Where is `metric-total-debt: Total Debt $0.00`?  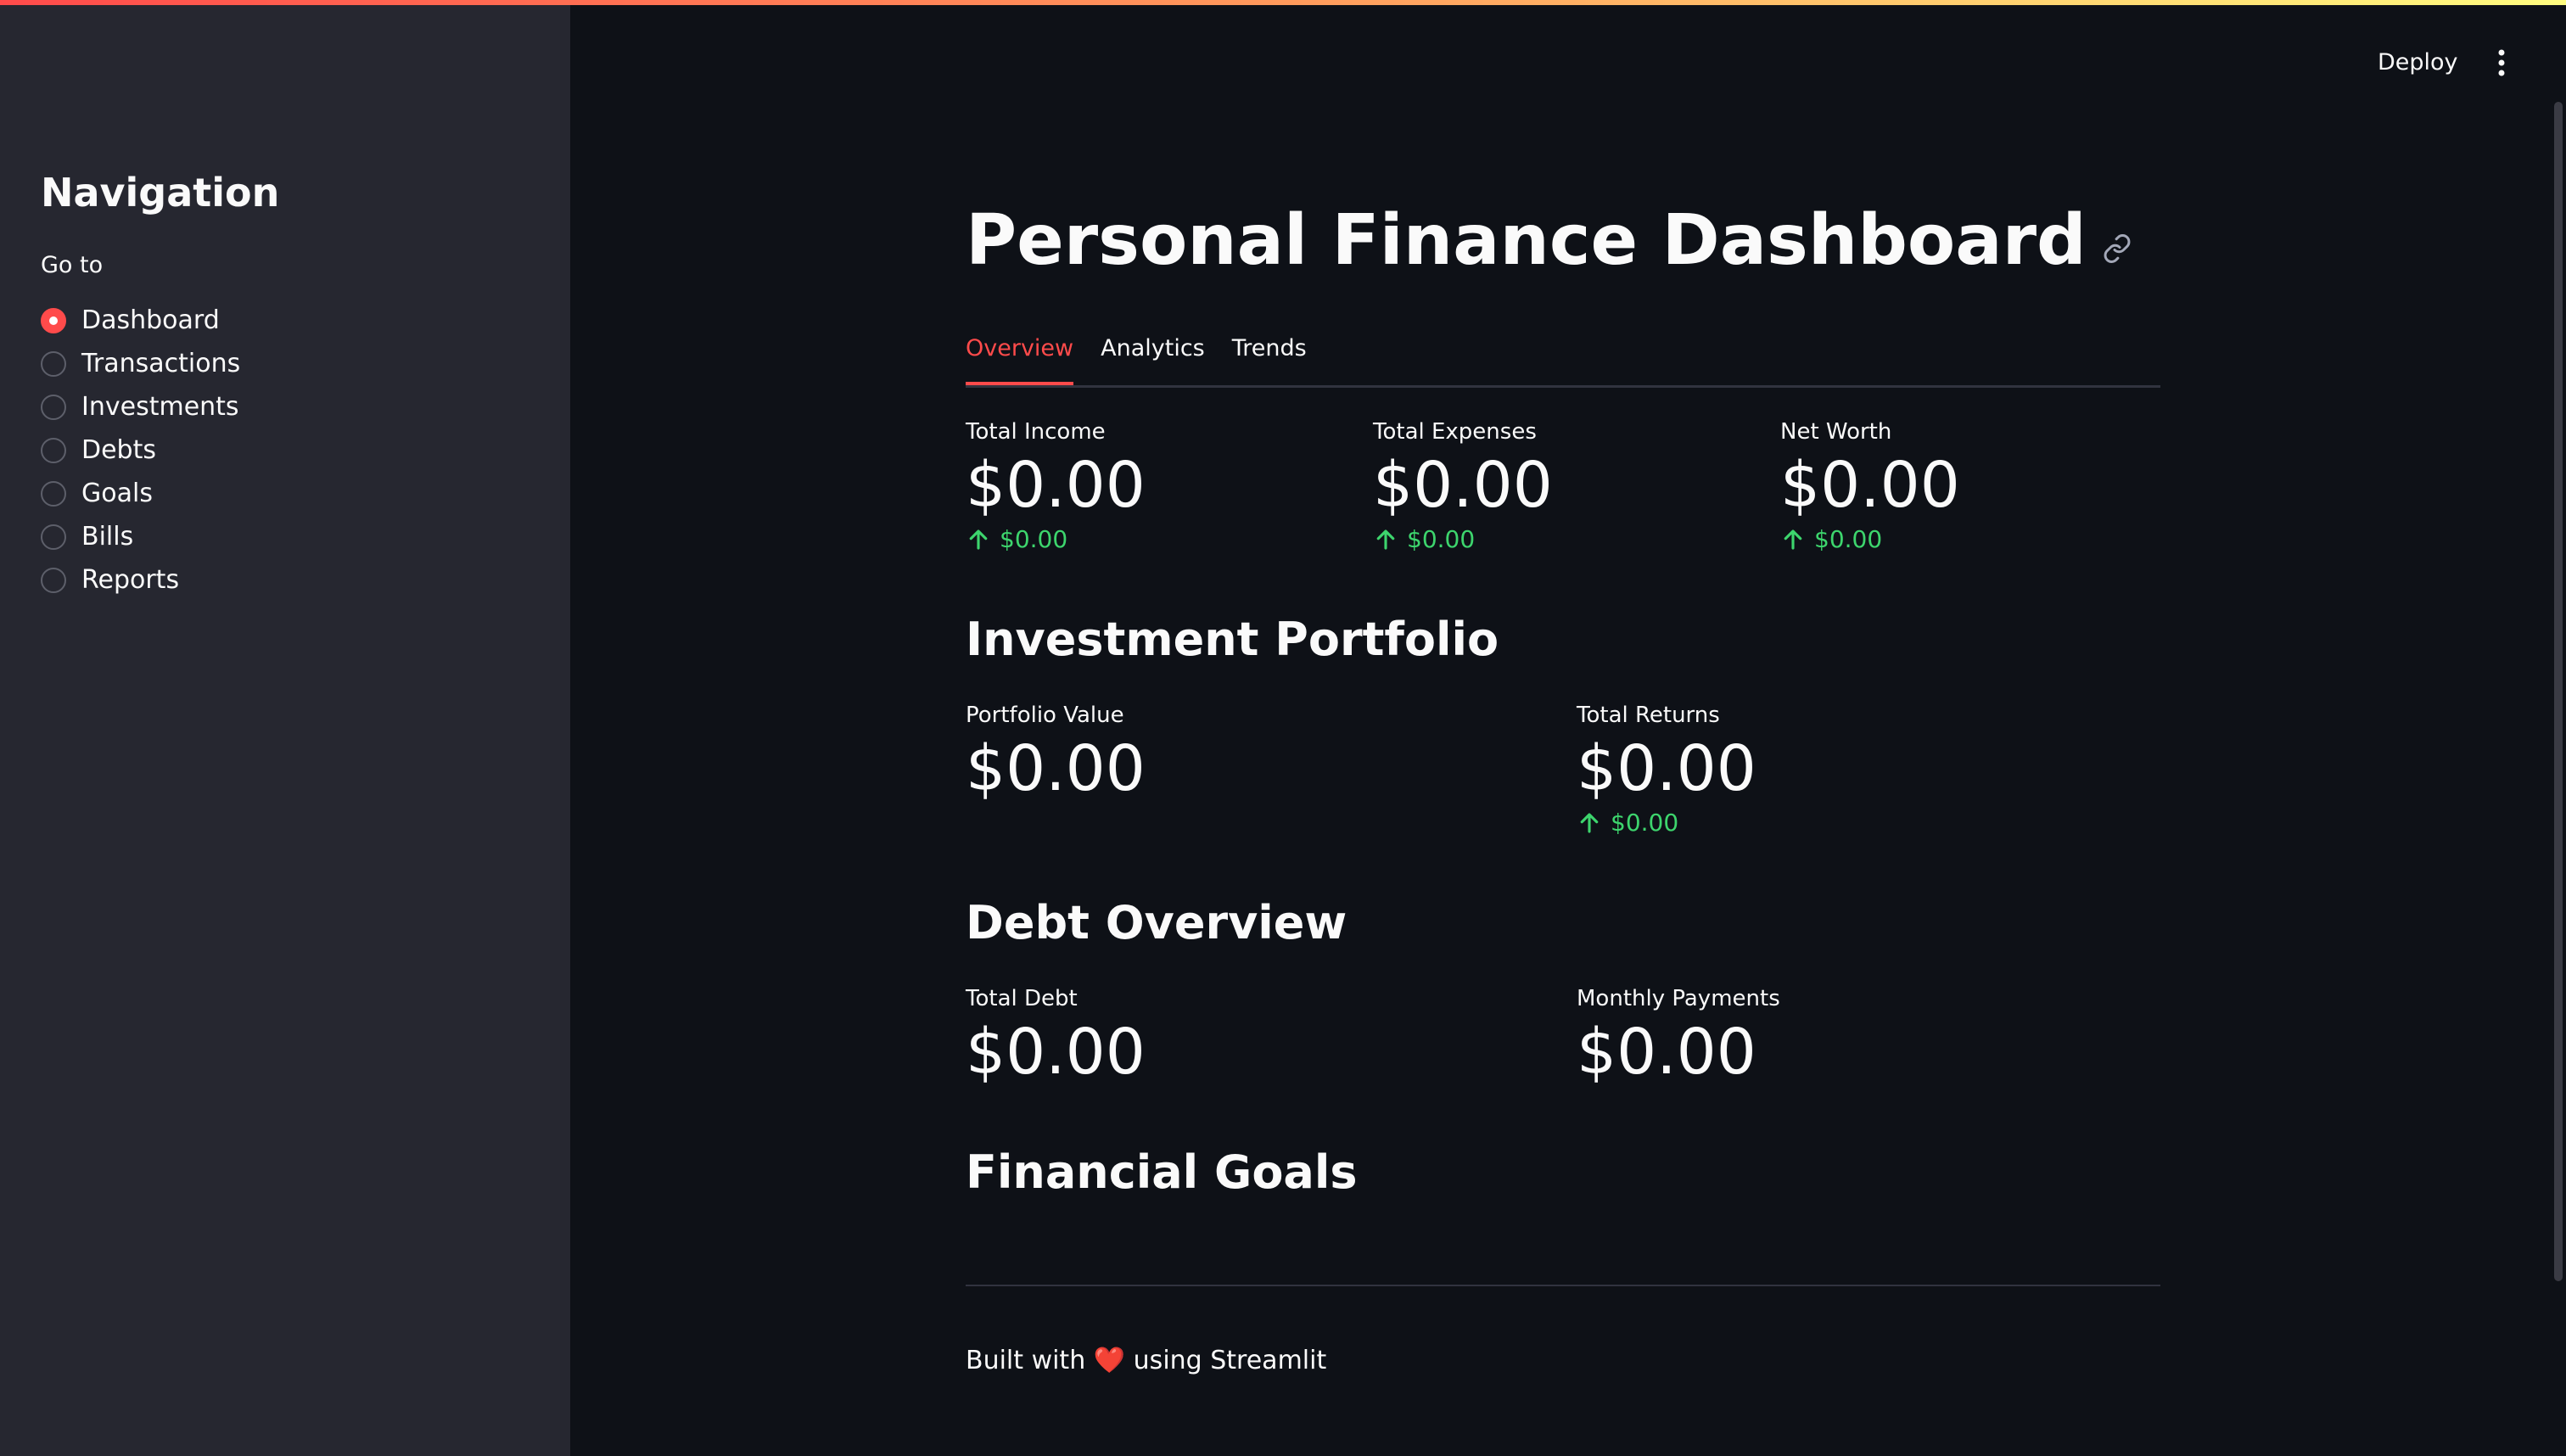
metric-total-debt: Total Debt $0.00 is located at coordinates (1056, 1036).